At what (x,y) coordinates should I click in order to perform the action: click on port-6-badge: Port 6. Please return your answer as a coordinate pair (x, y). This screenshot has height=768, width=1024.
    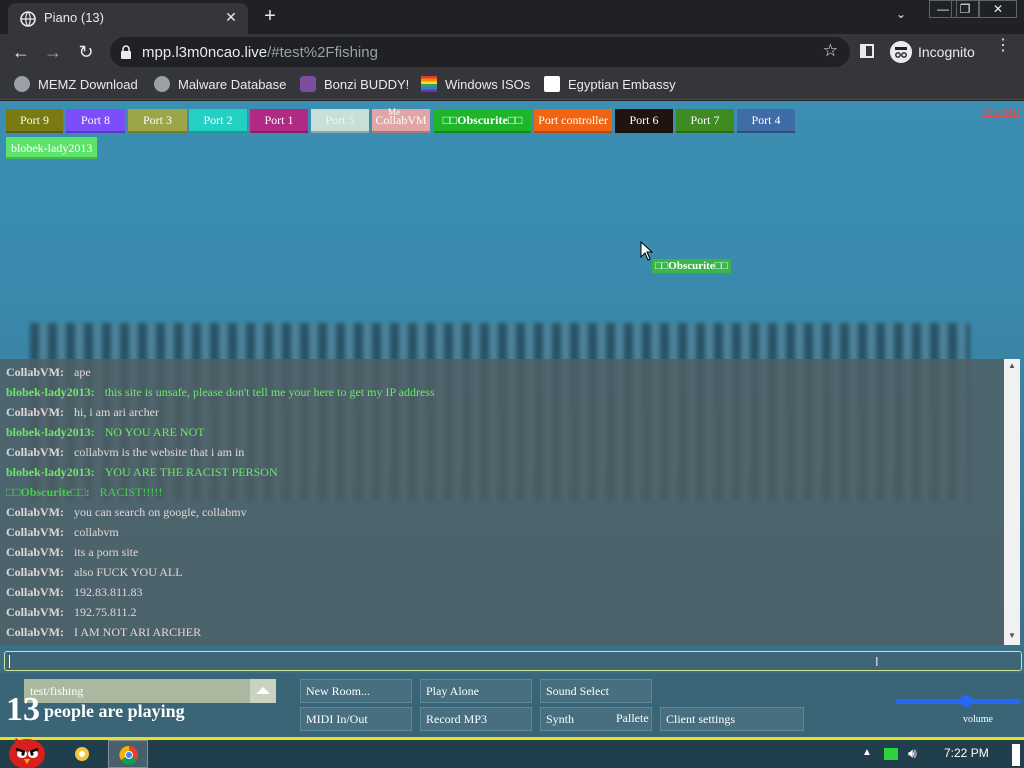
    Looking at the image, I should click on (644, 121).